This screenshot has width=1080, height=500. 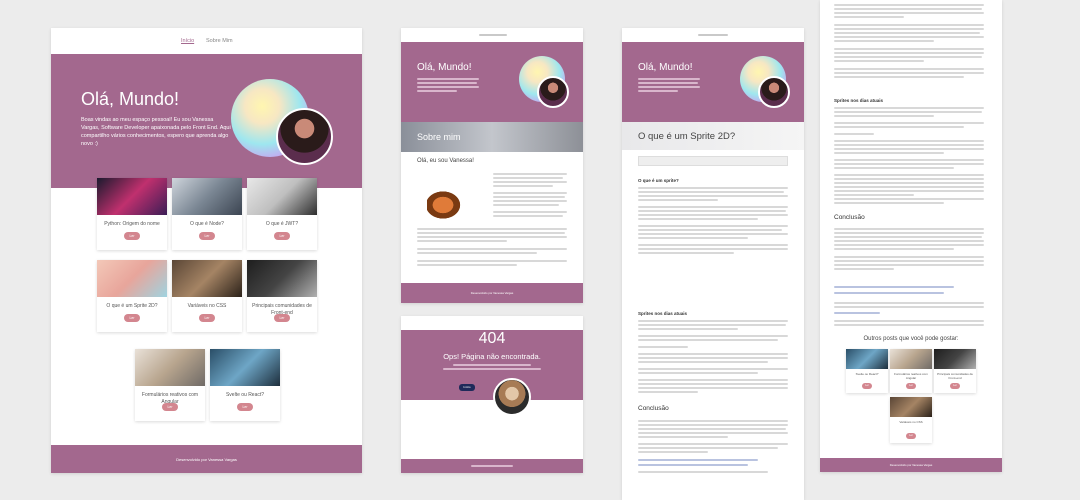 I want to click on post-title: Python: Origem do nome, so click(x=132, y=224).